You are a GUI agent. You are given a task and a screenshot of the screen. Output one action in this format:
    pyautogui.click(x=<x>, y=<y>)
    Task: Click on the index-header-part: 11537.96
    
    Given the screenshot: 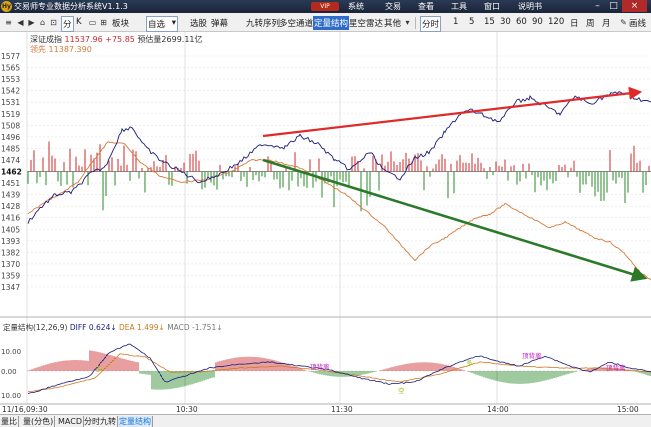 What is the action you would take?
    pyautogui.click(x=82, y=39)
    